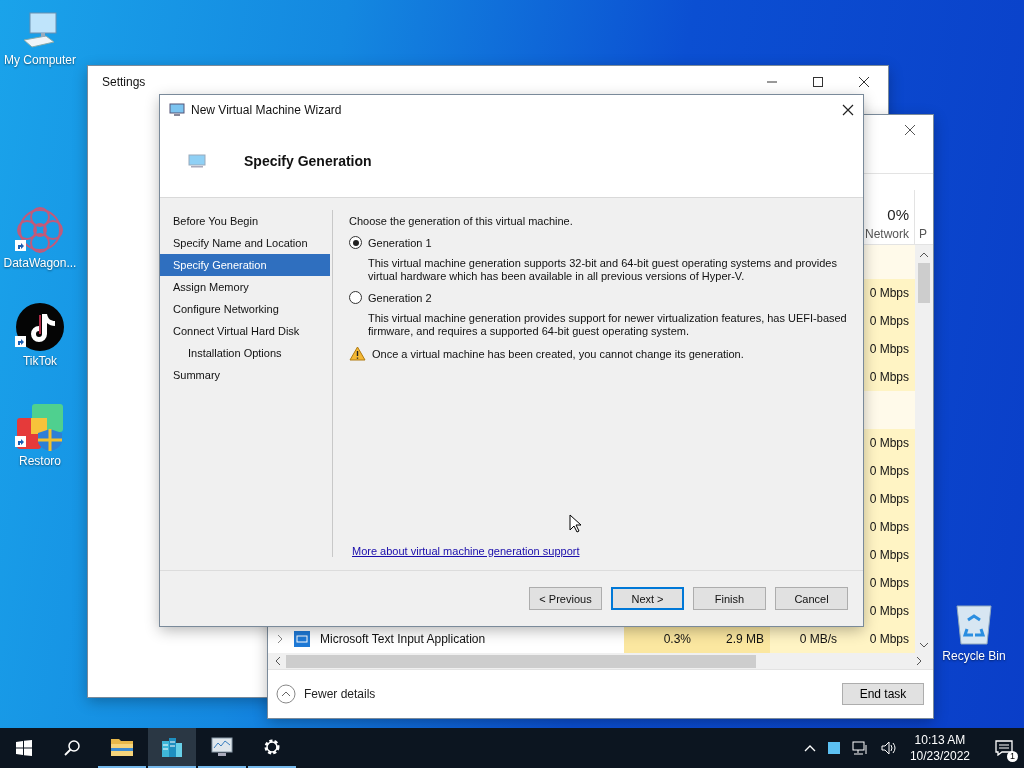 The width and height of the screenshot is (1024, 768). What do you see at coordinates (923, 234) in the screenshot?
I see `column-header: P` at bounding box center [923, 234].